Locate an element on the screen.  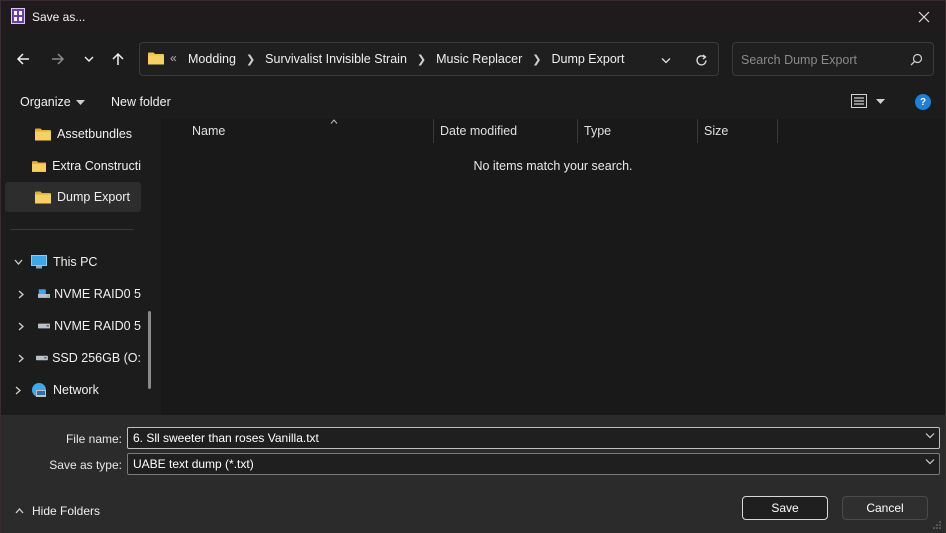
address-dropdown-button is located at coordinates (666, 60).